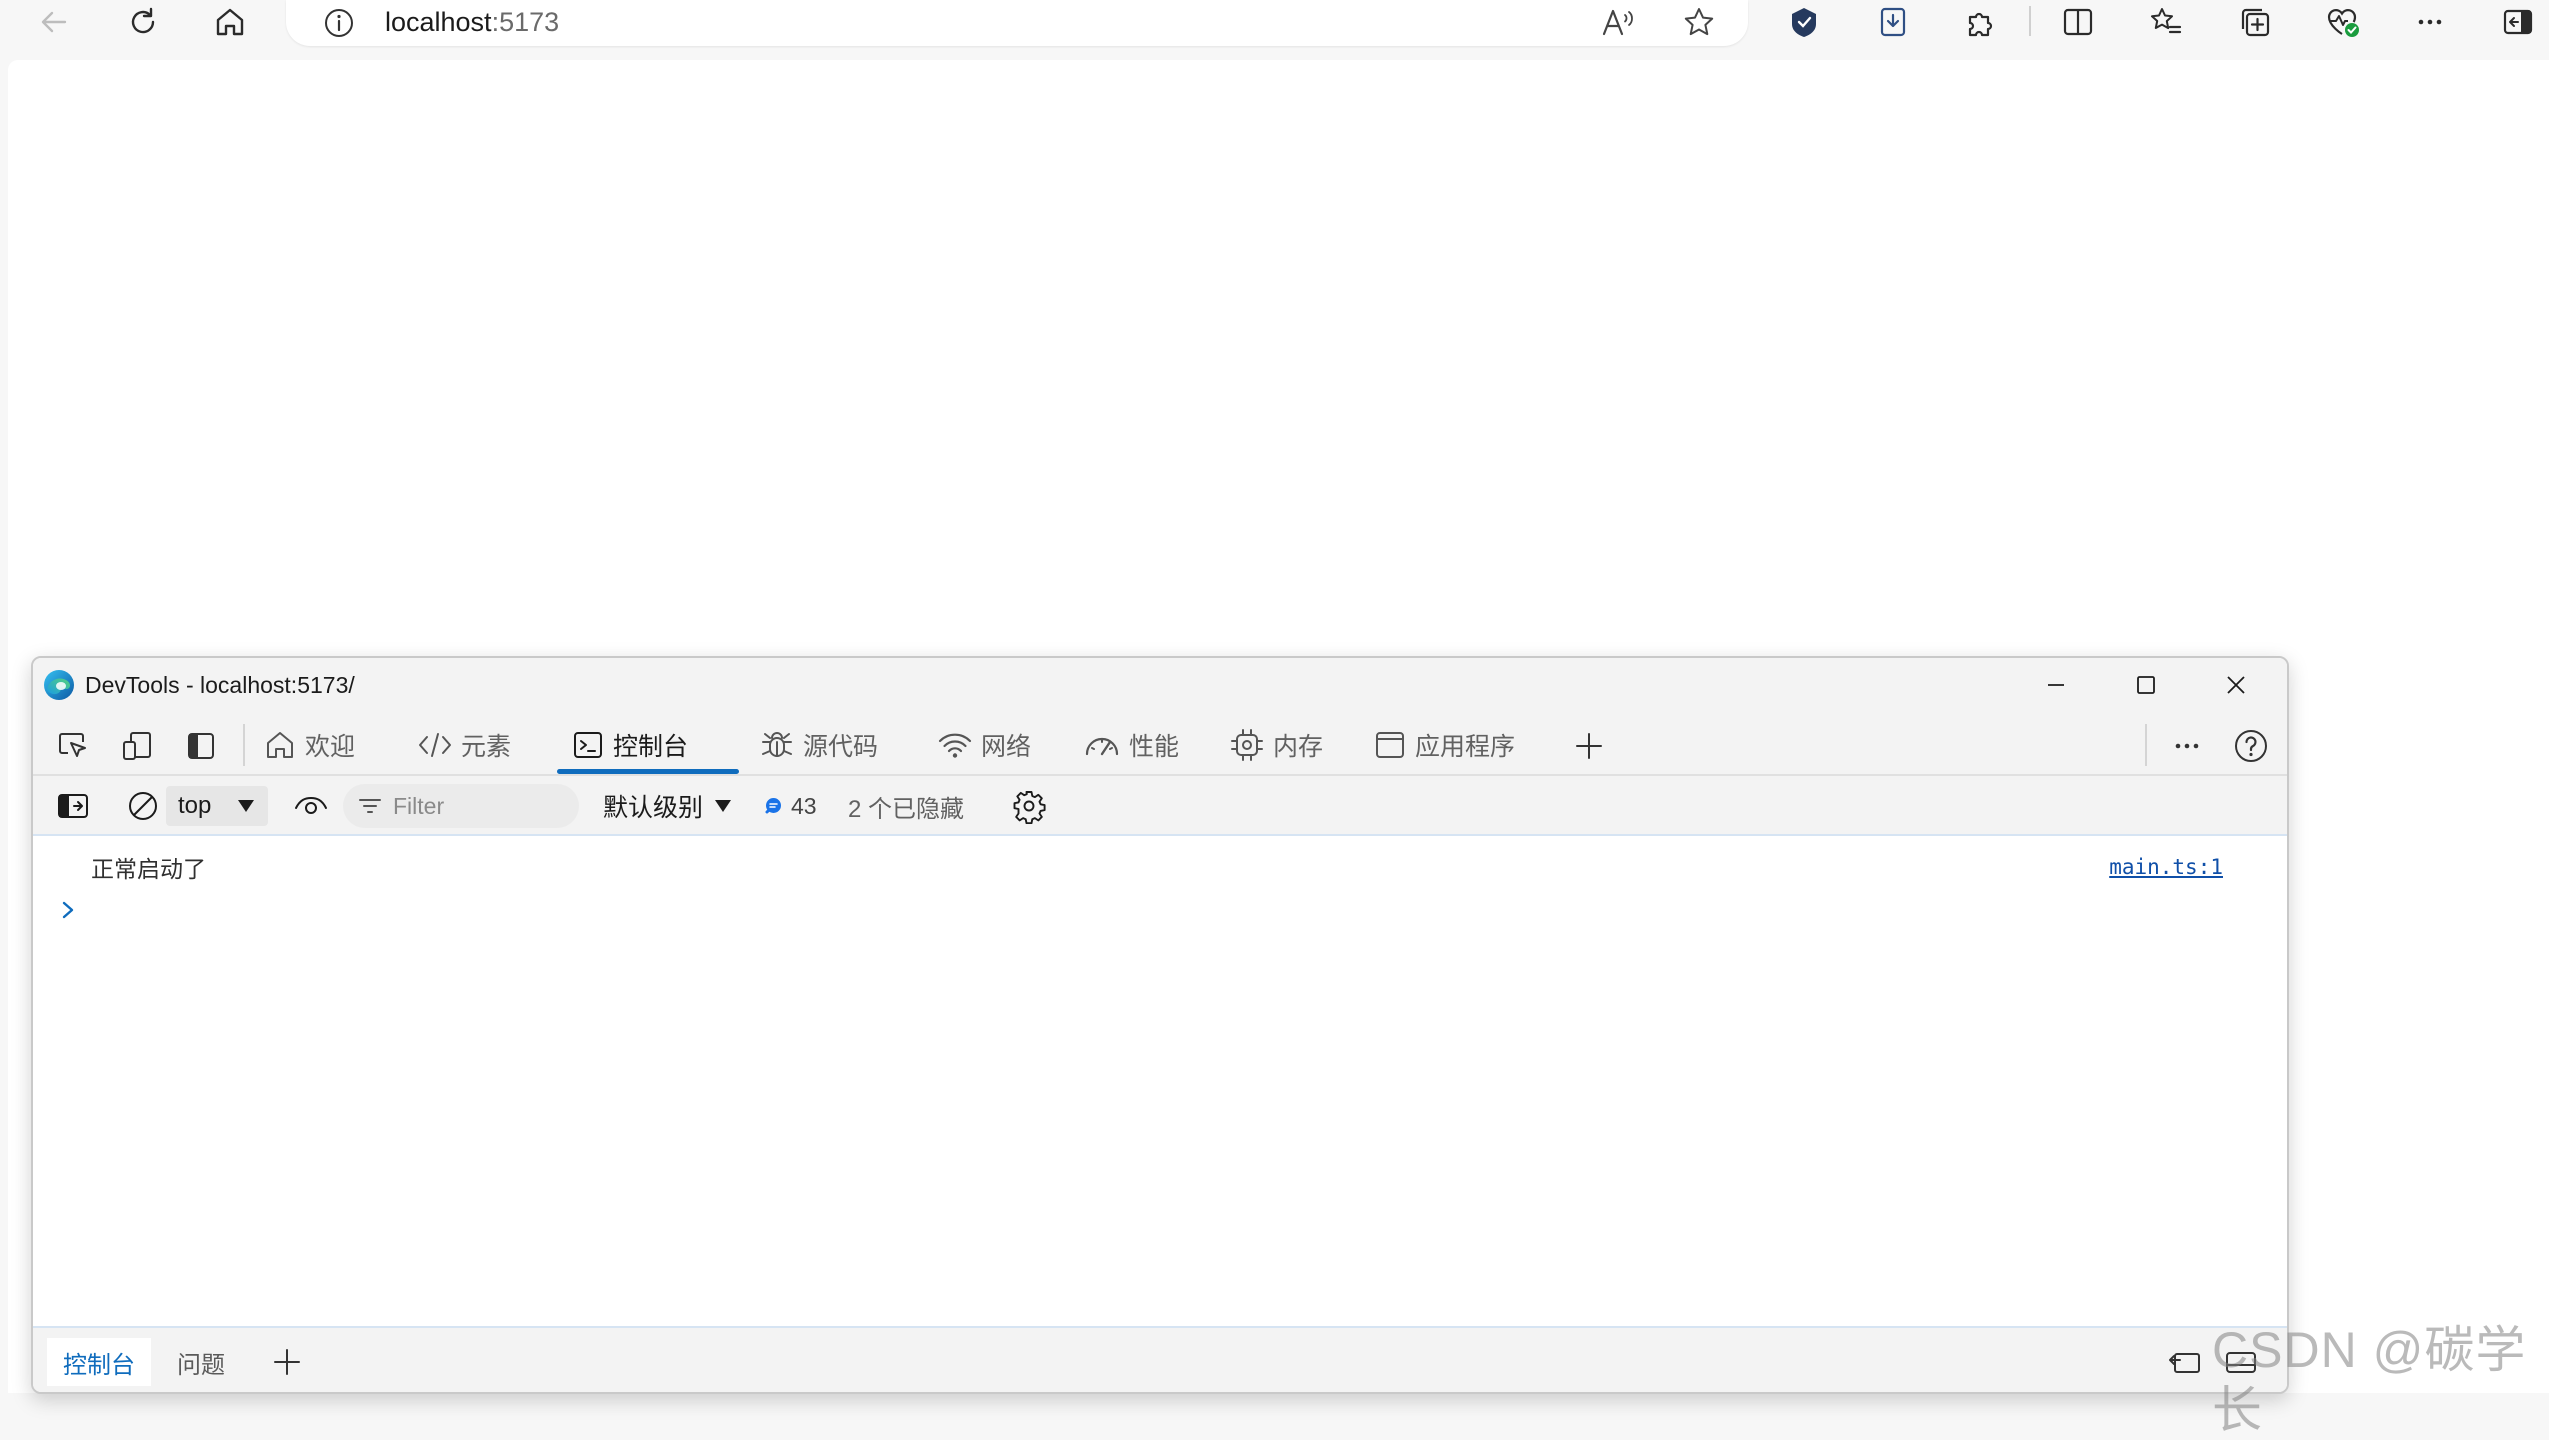 This screenshot has height=1440, width=2549. What do you see at coordinates (309, 745) in the screenshot?
I see `tab-welcome: 欢迎` at bounding box center [309, 745].